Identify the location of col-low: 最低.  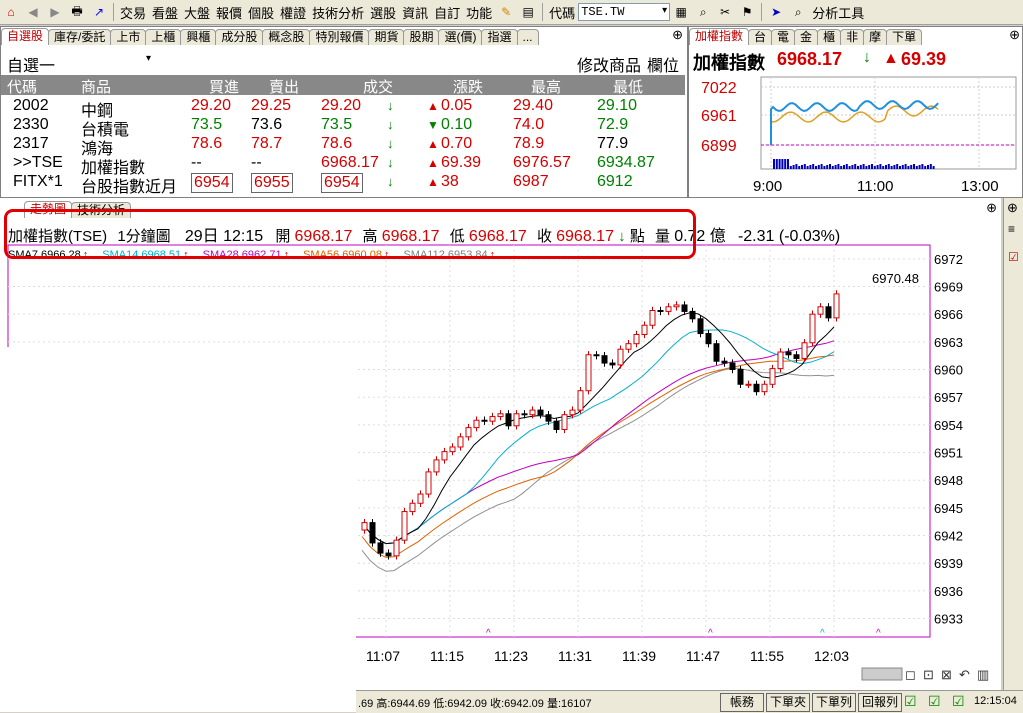
(628, 86).